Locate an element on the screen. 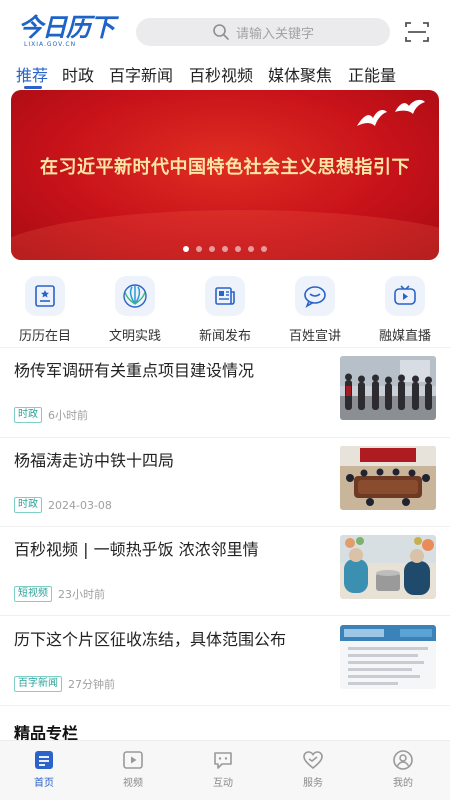  profile-icon is located at coordinates (403, 760).